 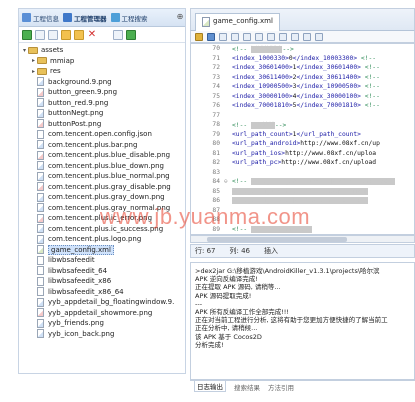 I want to click on tree-item: com.tencent.open.config.json, so click(x=103, y=134).